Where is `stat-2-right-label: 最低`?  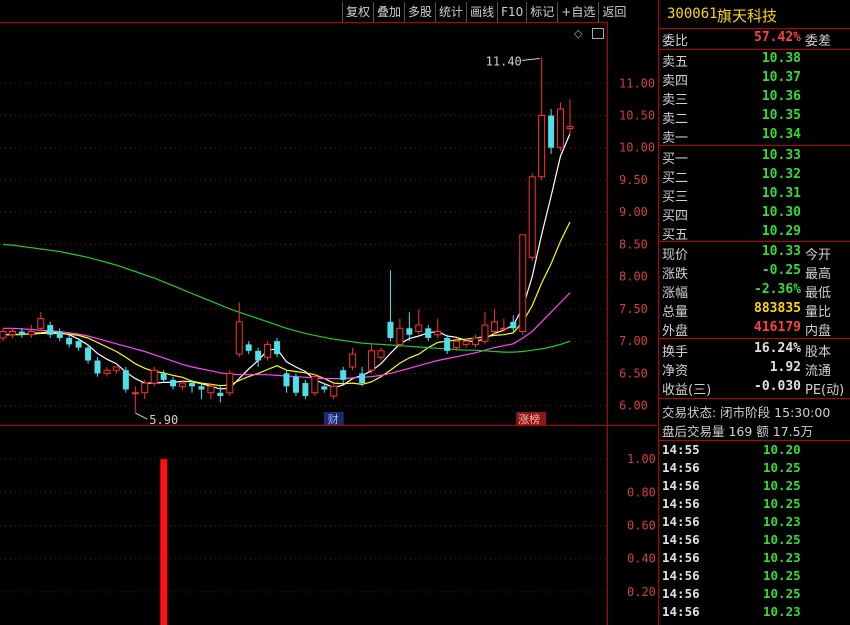 stat-2-right-label: 最低 is located at coordinates (818, 293).